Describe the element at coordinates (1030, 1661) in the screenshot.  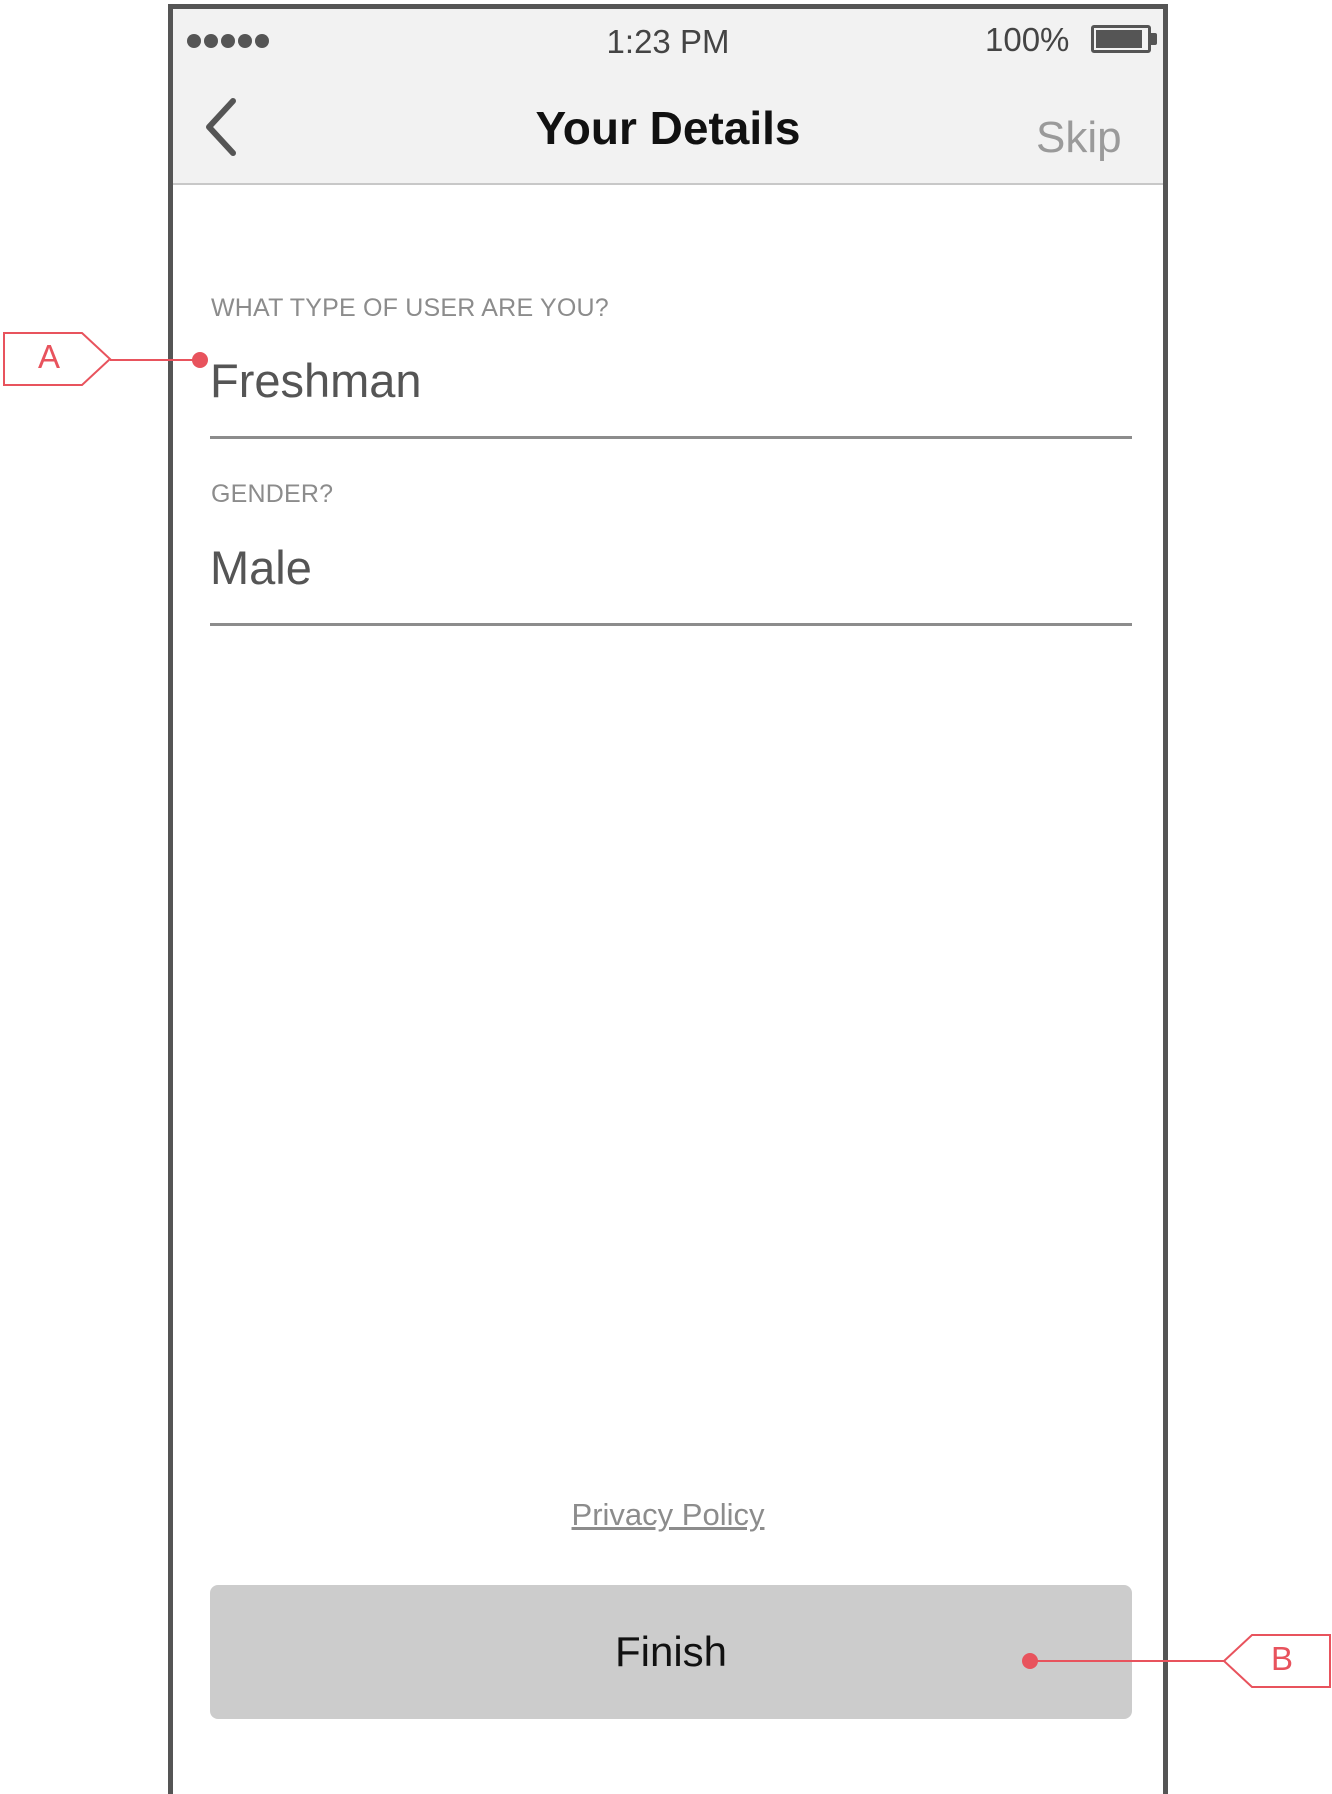
I see `annotation-dot-b` at that location.